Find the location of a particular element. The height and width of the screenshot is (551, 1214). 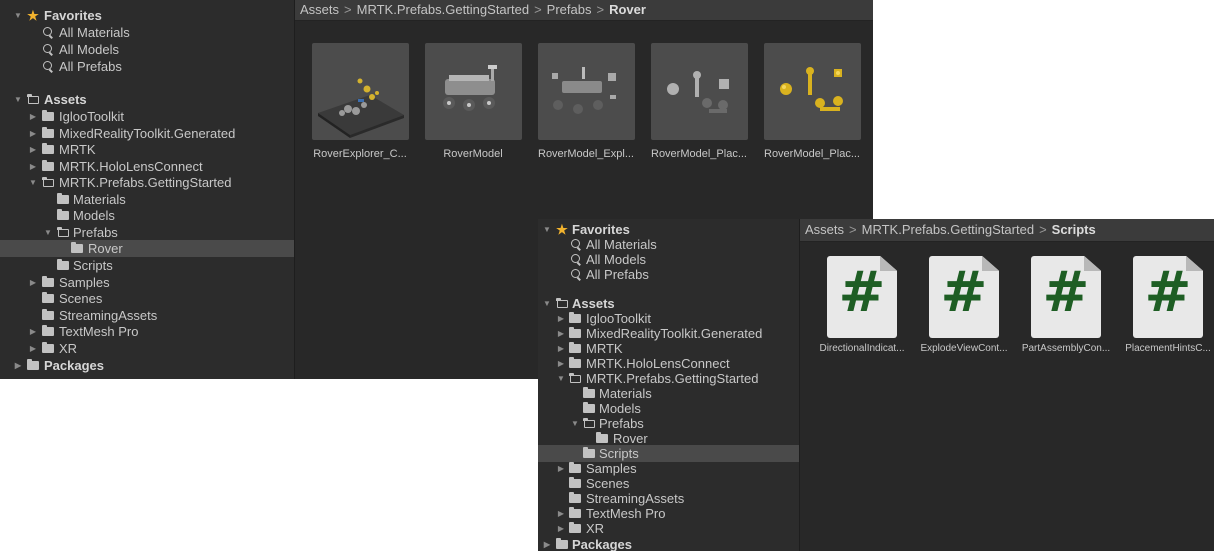

tree-label: TextMesh Pro is located at coordinates (99, 331).